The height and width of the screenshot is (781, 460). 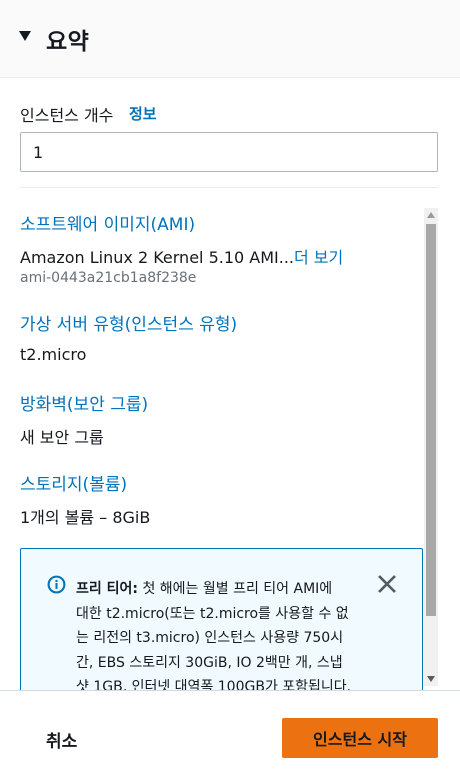 I want to click on footer: 취소 인스턴스 시작, so click(x=230, y=735).